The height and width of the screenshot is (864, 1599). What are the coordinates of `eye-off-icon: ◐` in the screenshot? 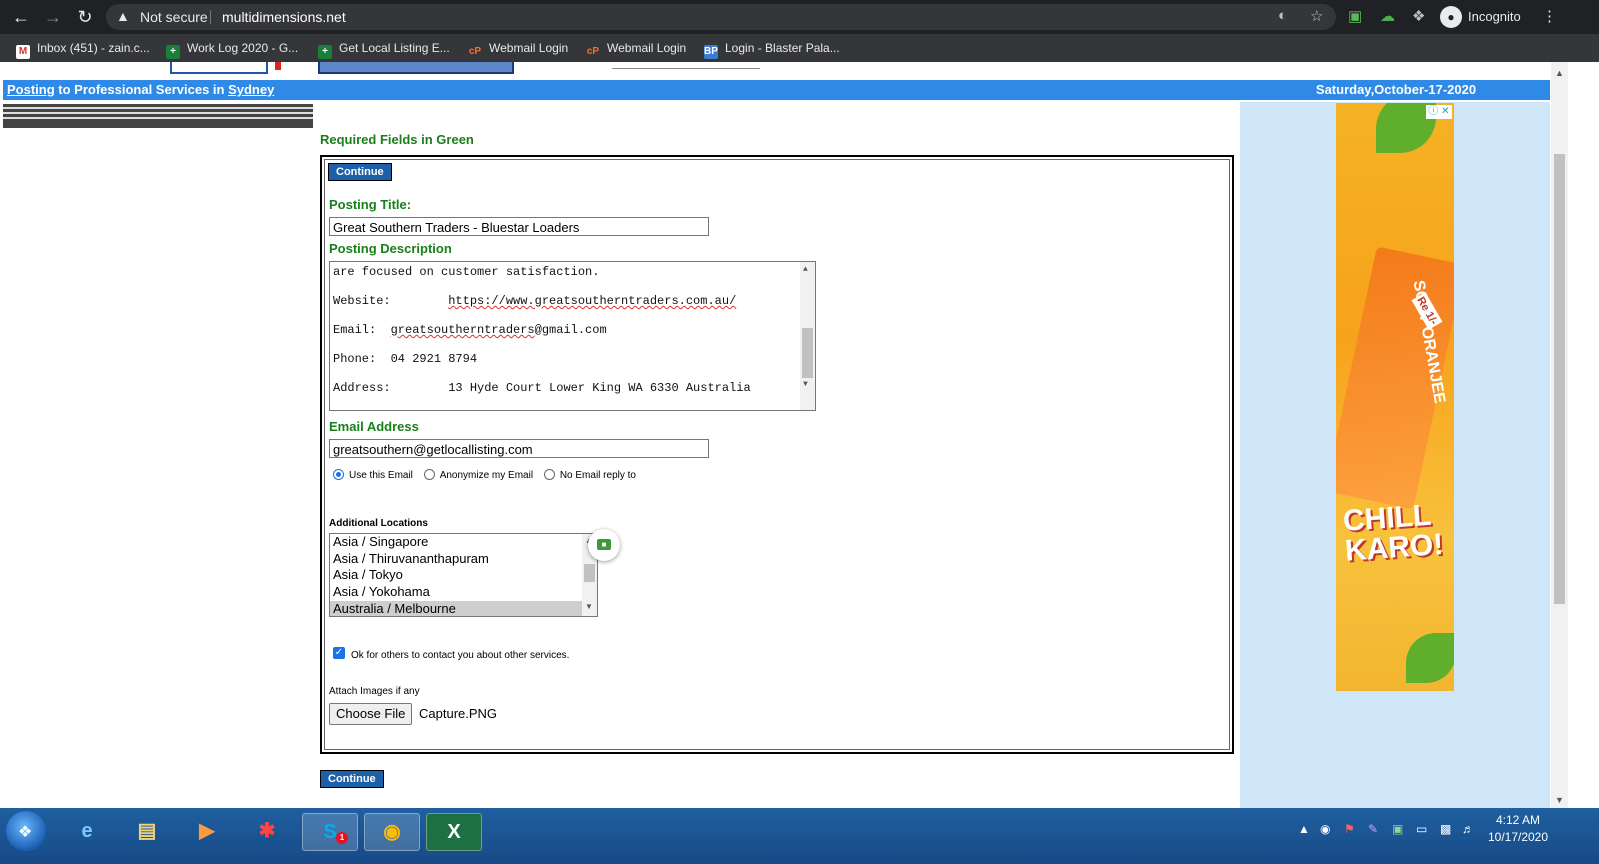 It's located at (1282, 15).